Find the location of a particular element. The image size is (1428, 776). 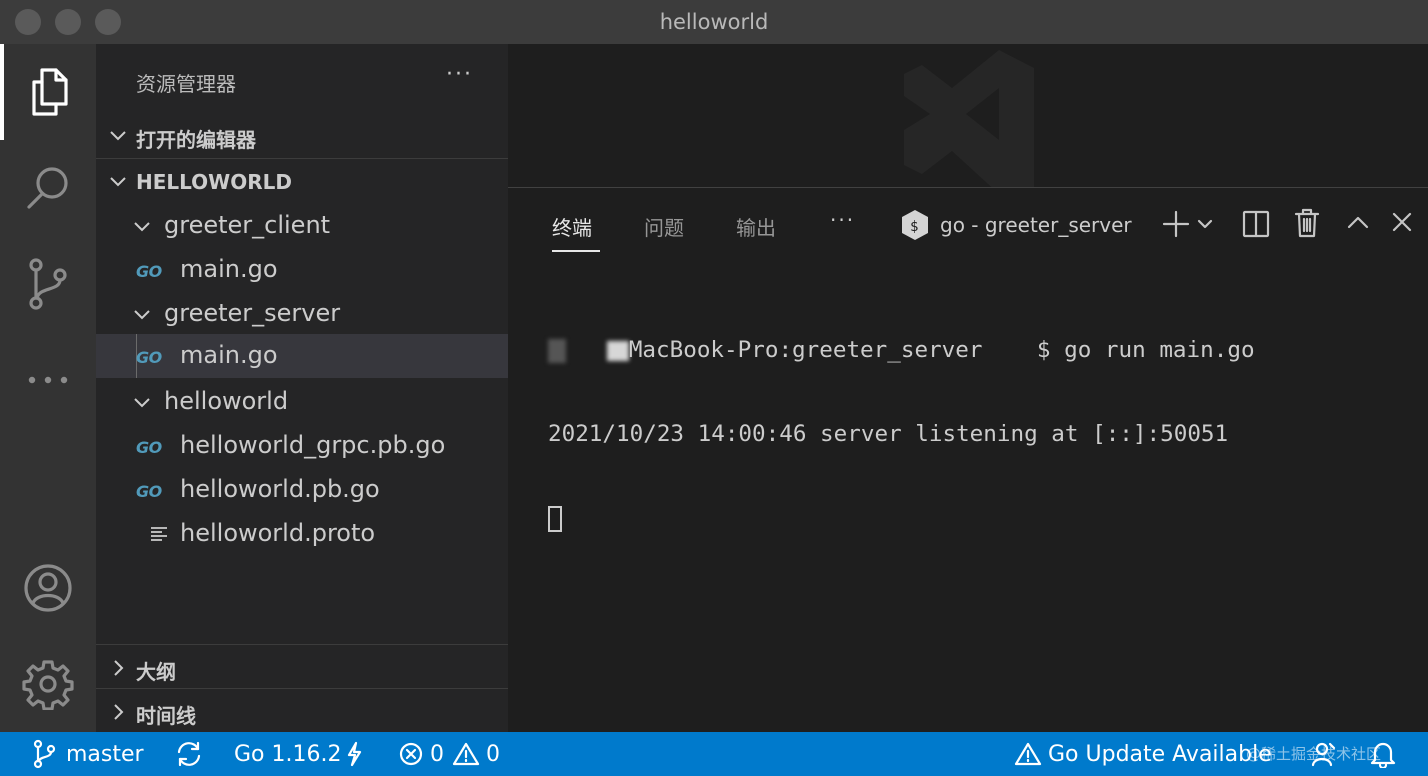

panel-more-button: ··· is located at coordinates (842, 220).